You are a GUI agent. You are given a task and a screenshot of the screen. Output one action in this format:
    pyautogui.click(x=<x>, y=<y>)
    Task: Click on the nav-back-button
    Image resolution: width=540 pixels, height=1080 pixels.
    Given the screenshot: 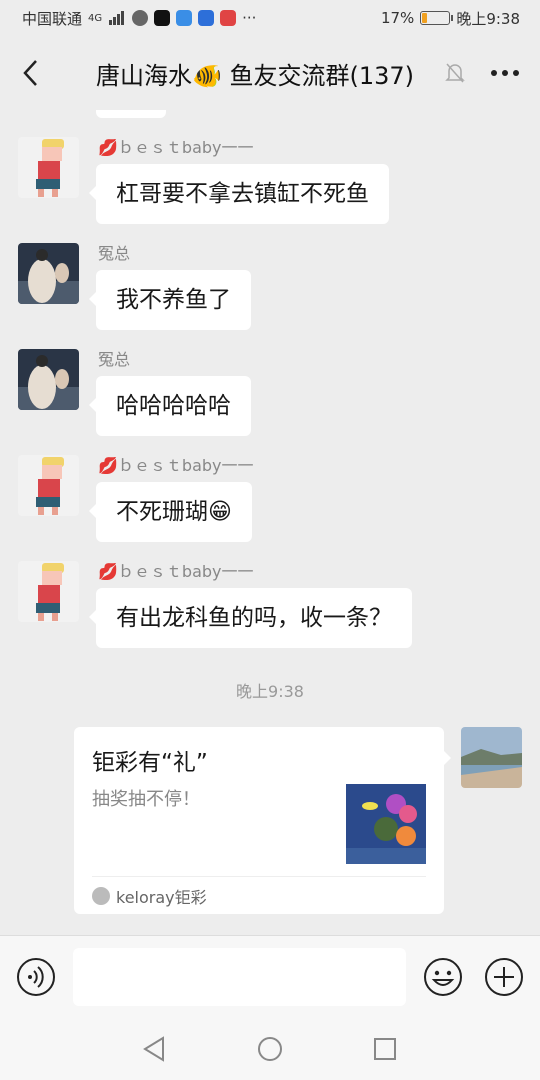 What is the action you would take?
    pyautogui.click(x=154, y=1051)
    